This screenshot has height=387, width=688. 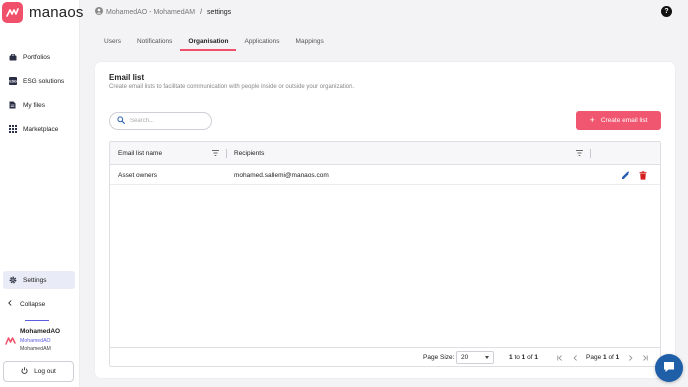 I want to click on divider, so click(x=37, y=320).